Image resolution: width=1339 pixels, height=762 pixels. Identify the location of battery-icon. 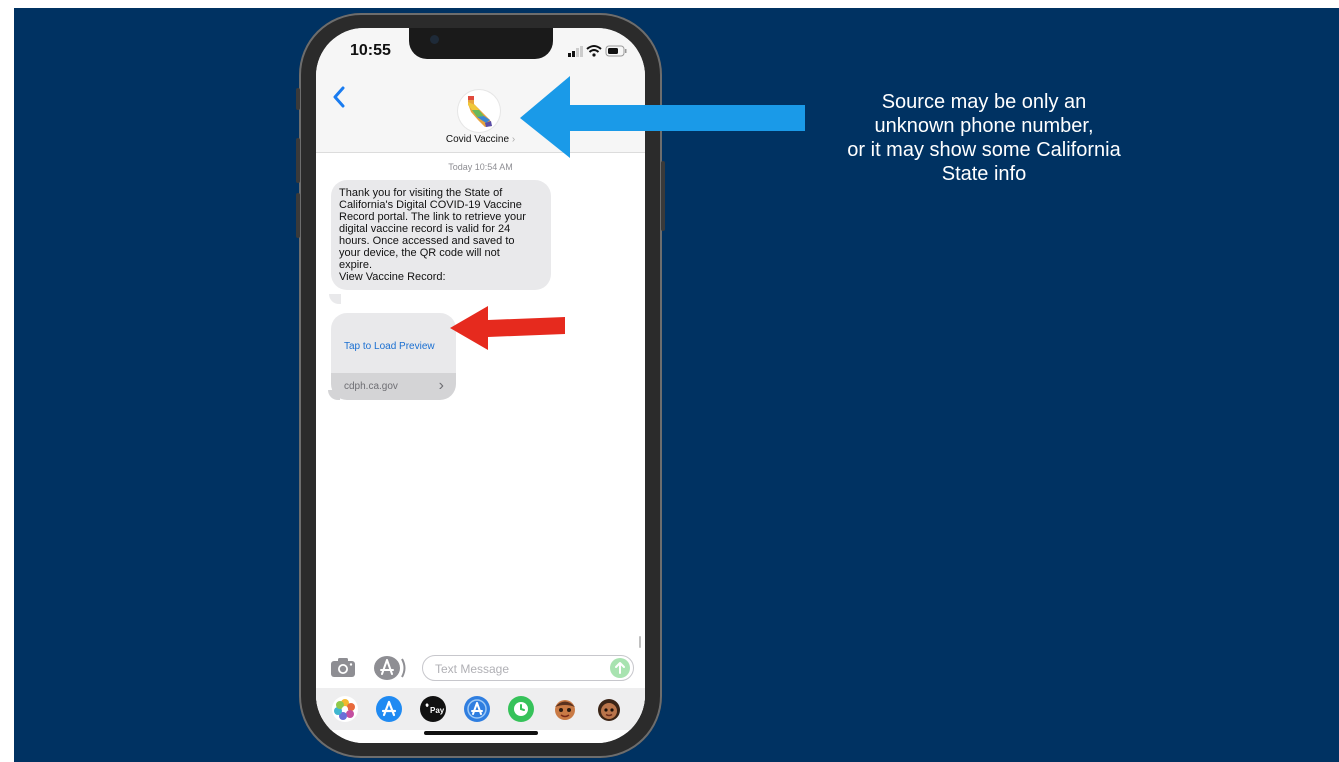
(616, 51).